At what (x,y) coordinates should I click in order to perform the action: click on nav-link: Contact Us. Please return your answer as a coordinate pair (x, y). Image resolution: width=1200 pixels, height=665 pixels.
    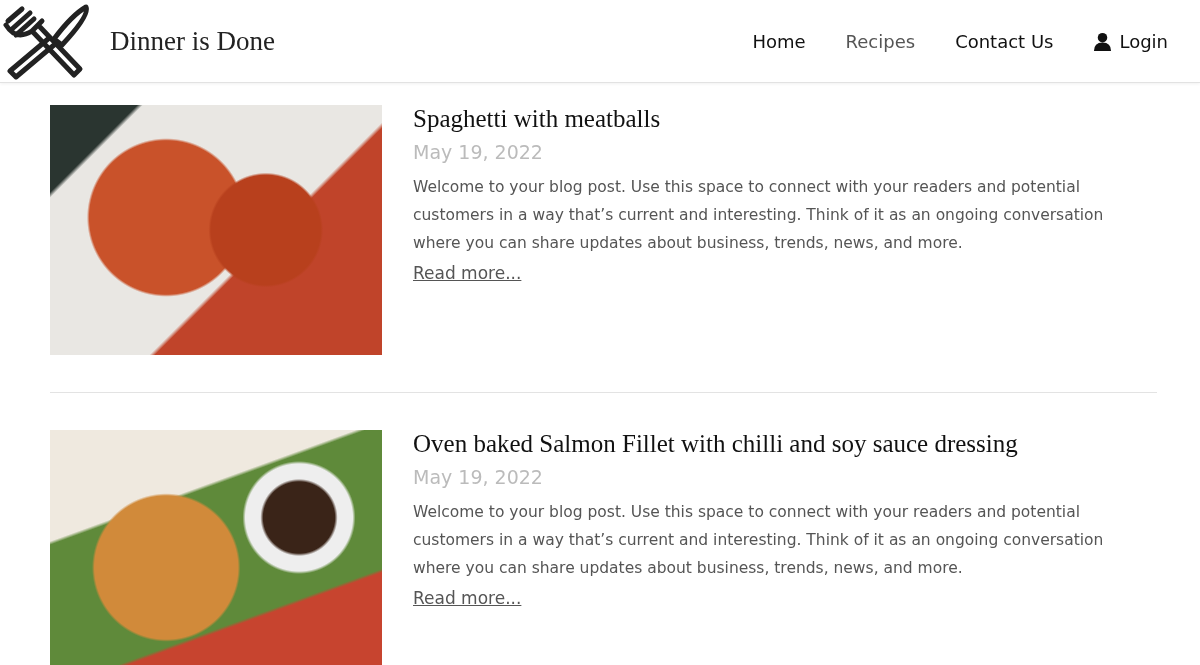
    Looking at the image, I should click on (1004, 41).